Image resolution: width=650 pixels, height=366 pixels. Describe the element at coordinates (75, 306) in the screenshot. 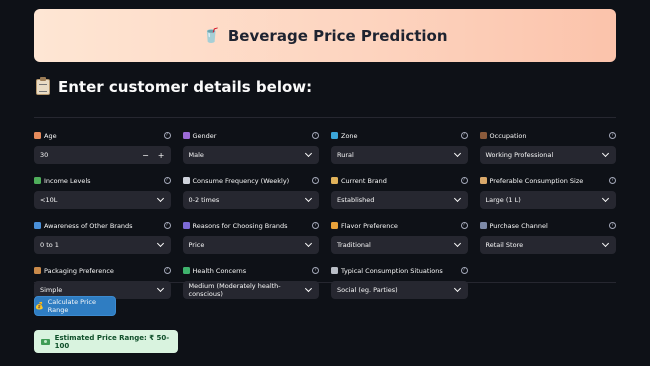

I see `calculate-button: 💰 Calculate Price Range` at that location.